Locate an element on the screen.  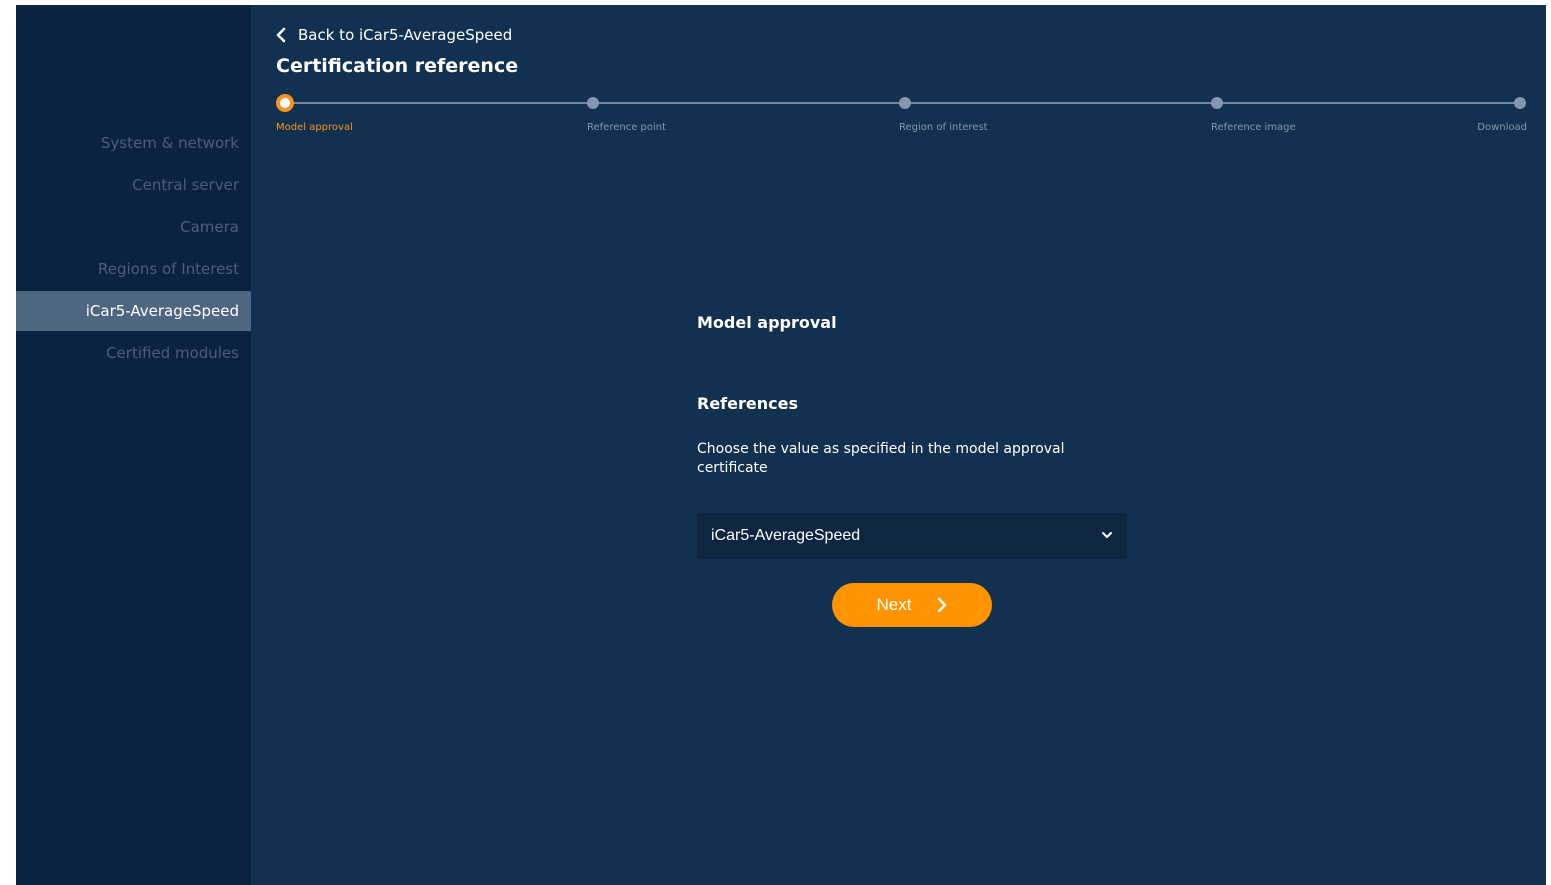
next-button: Next is located at coordinates (912, 605).